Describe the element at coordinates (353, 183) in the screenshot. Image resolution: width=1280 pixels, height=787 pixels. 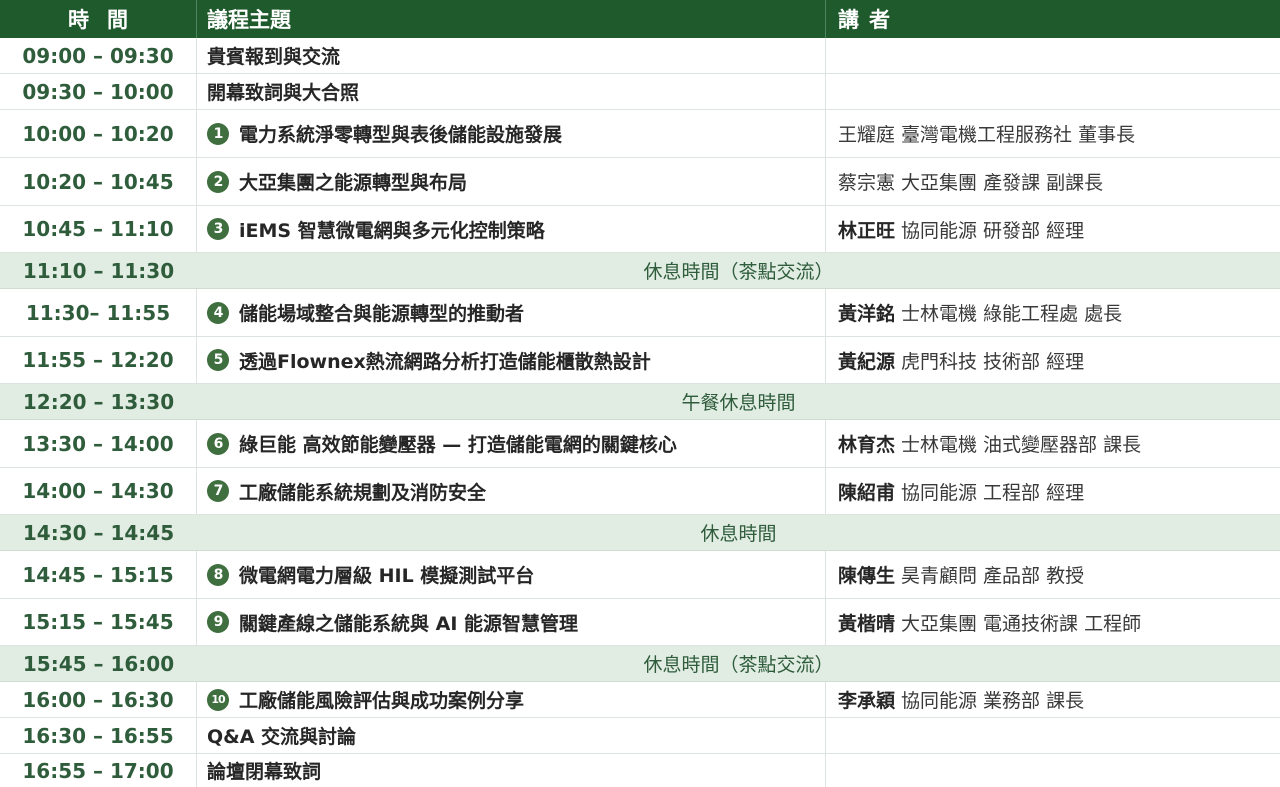
I see `topic-text: 大亞集團之能源轉型與布局` at that location.